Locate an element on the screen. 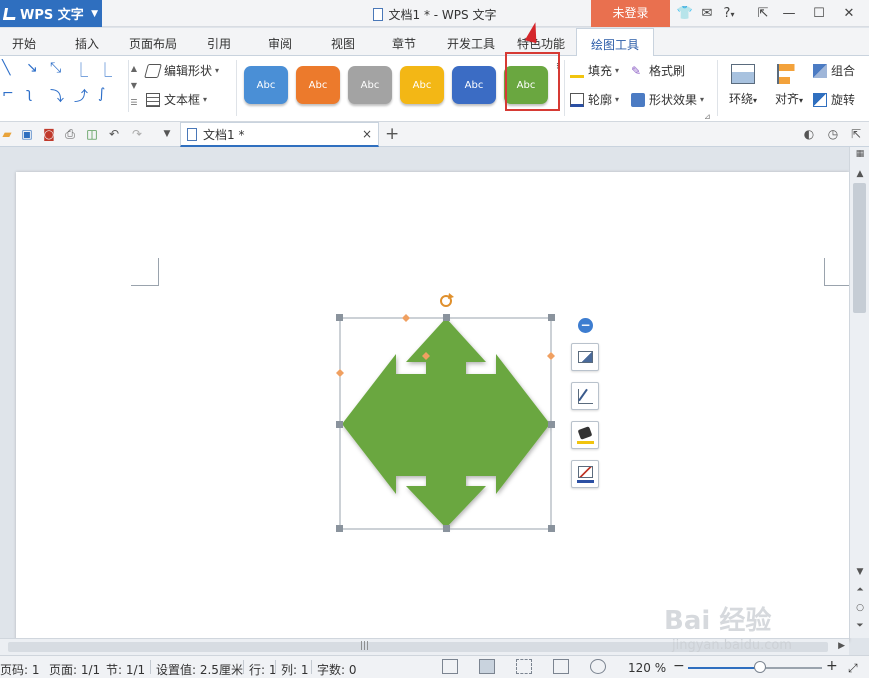 The height and width of the screenshot is (678, 869). line-shape-icon: ╲ is located at coordinates (6, 68).